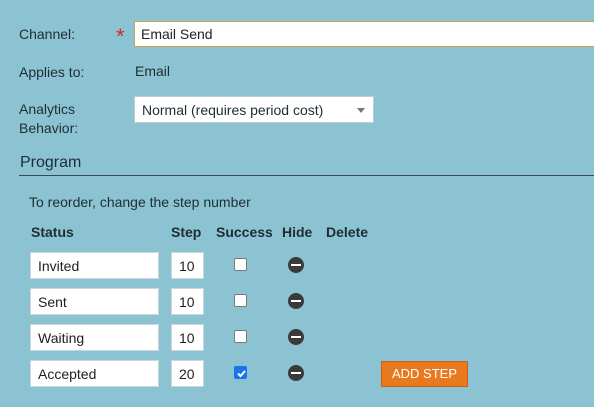 This screenshot has width=594, height=407. I want to click on analytics-behavior-select: Normal (requires period cost), so click(254, 109).